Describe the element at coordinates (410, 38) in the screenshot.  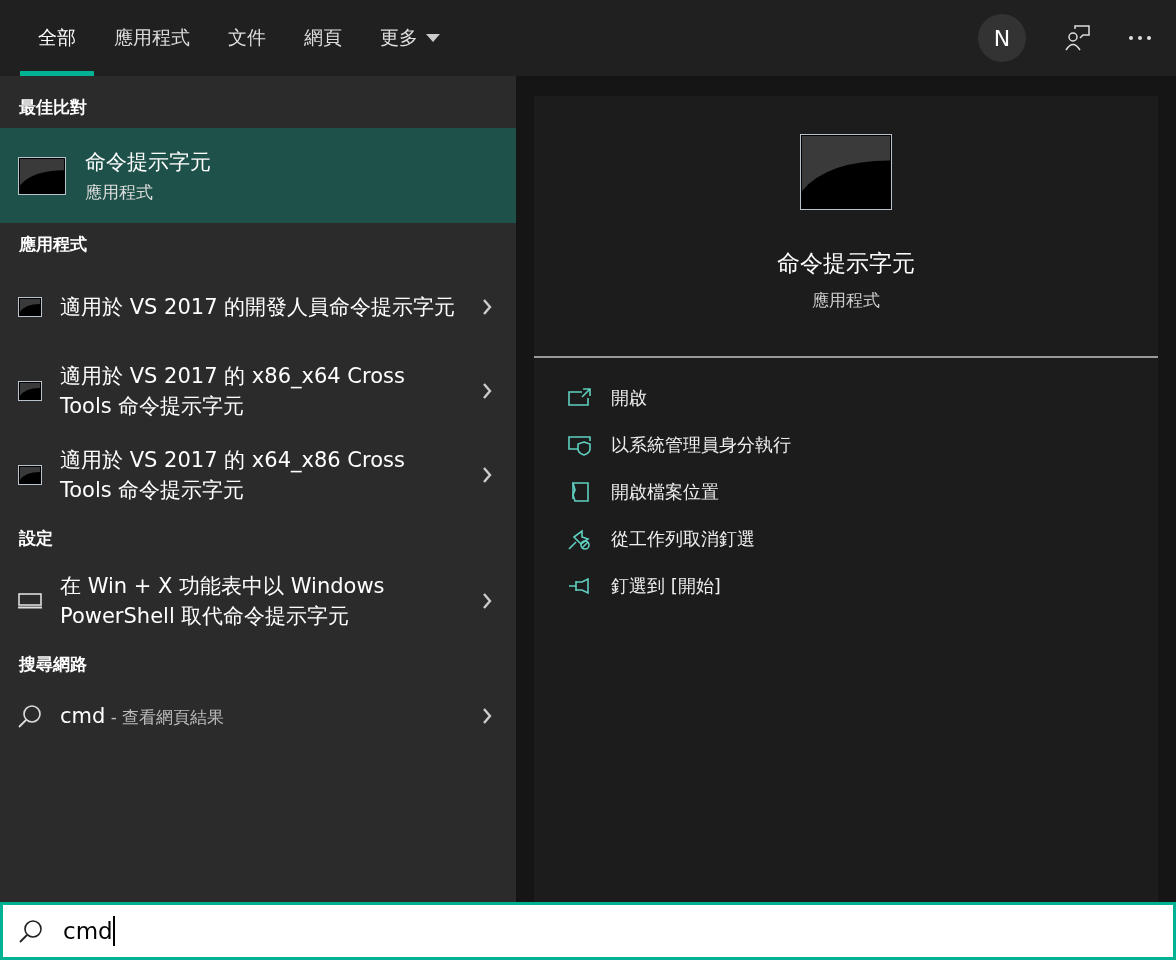
I see `tab: 更多` at that location.